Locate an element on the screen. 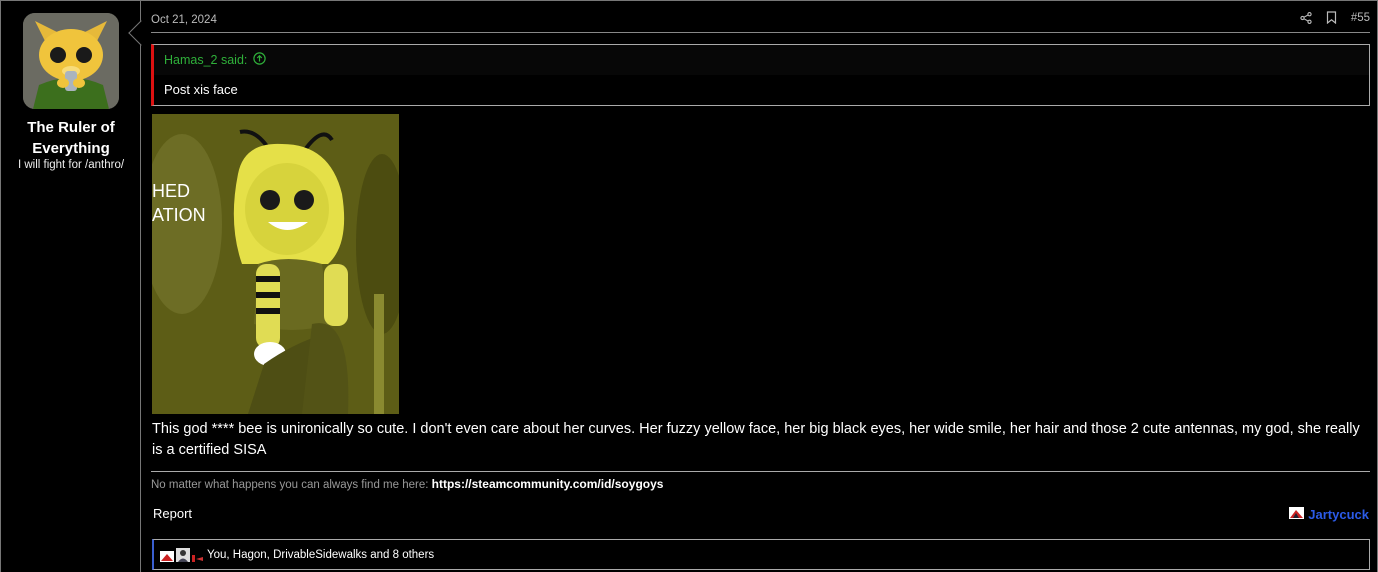  last-user-link: Jartycuck is located at coordinates (1329, 514).